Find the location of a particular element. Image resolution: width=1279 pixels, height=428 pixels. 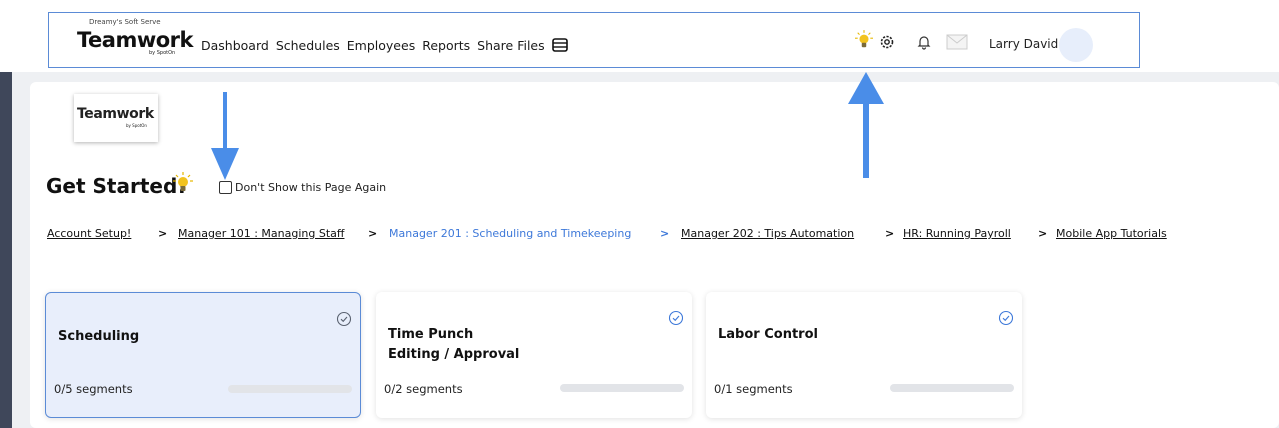

card-segments: 0/5 segments is located at coordinates (93, 389).